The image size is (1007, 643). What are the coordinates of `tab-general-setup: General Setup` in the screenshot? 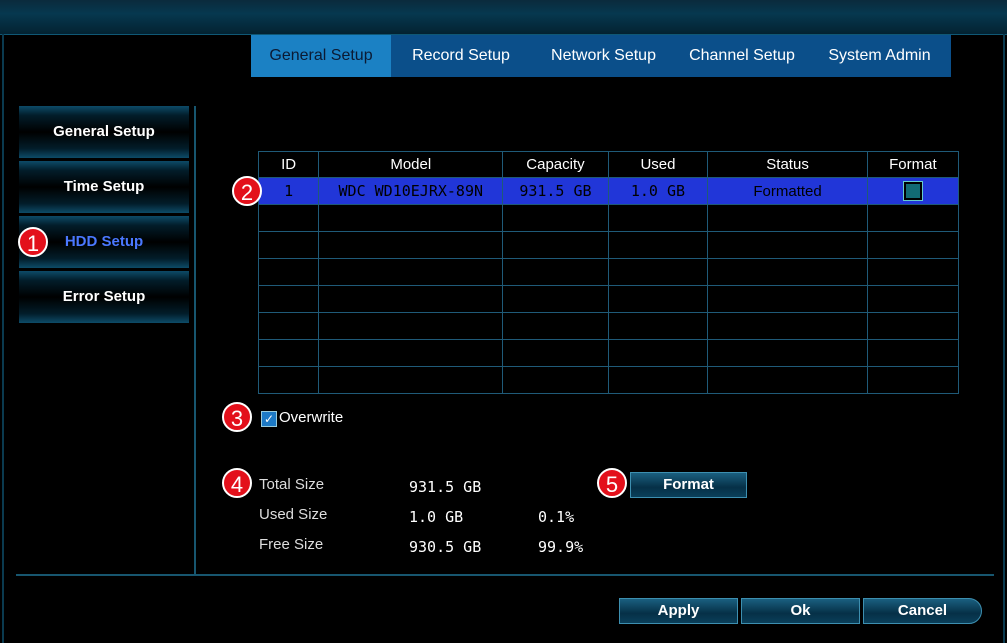 It's located at (321, 56).